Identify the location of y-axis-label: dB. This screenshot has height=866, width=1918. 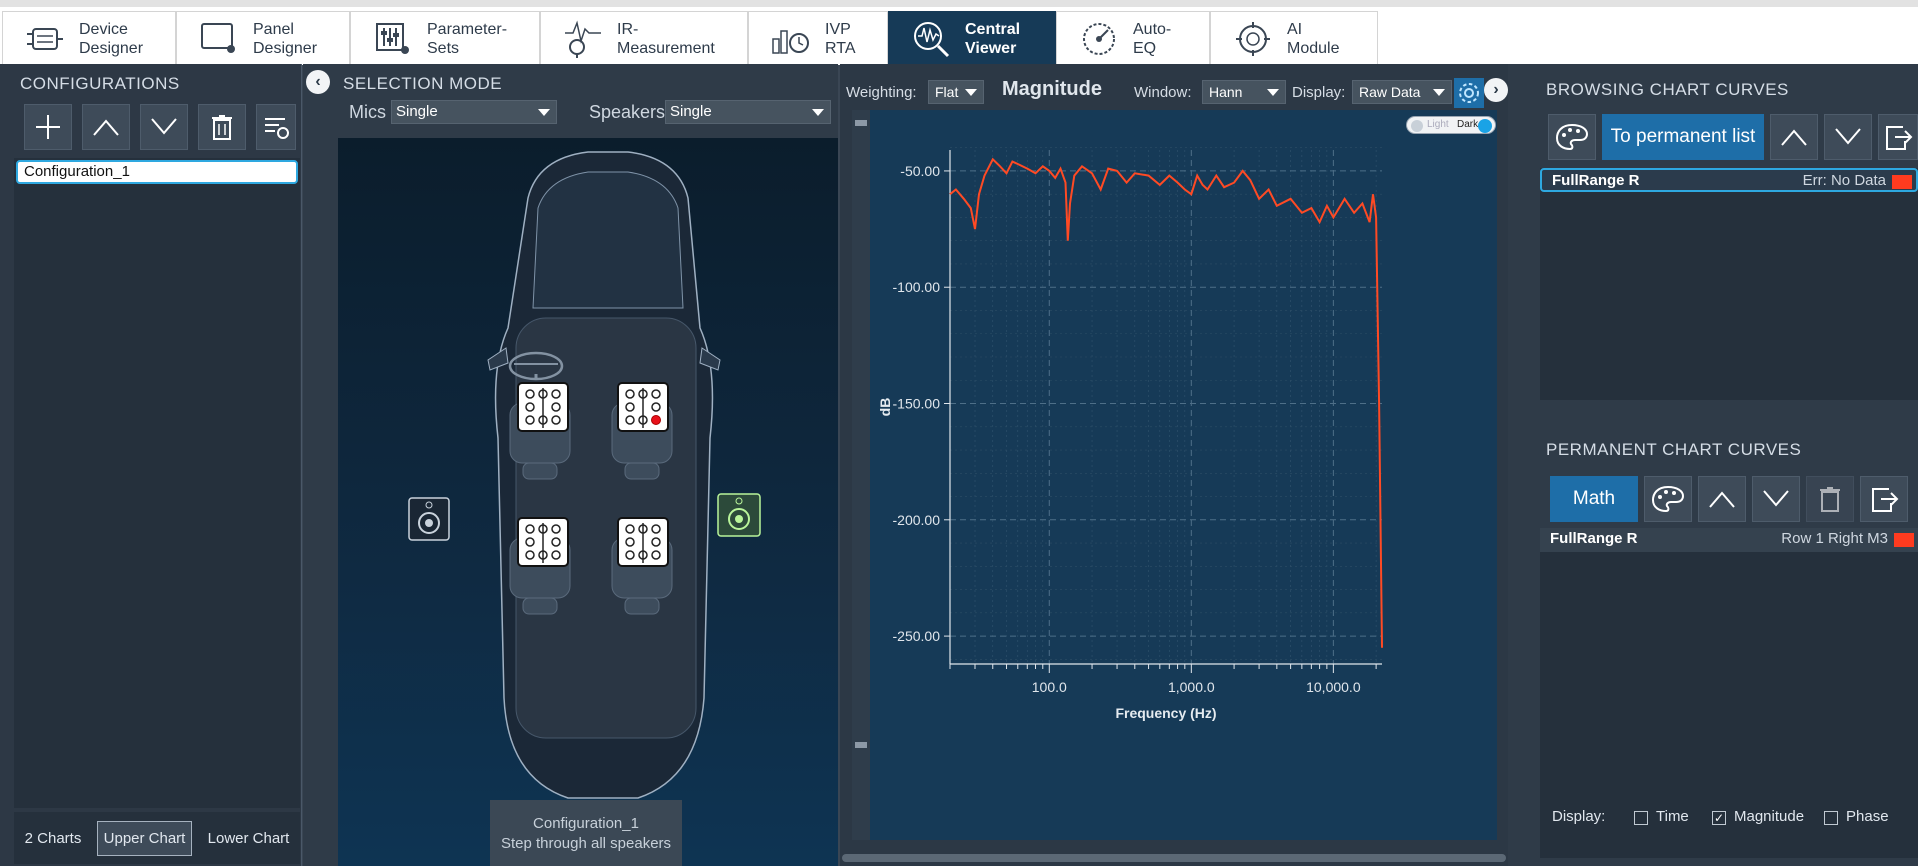
(885, 407).